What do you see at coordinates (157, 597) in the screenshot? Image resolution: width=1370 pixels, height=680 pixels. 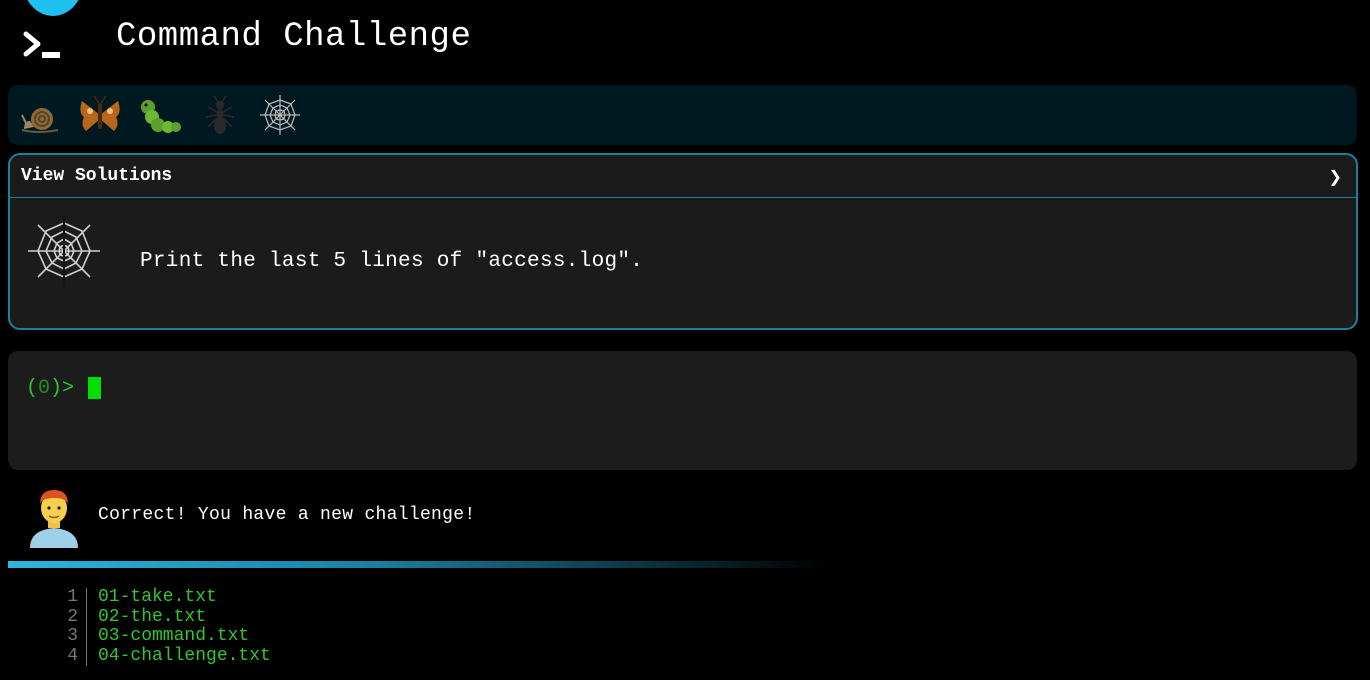 I see `file-name: 01-take.txt` at bounding box center [157, 597].